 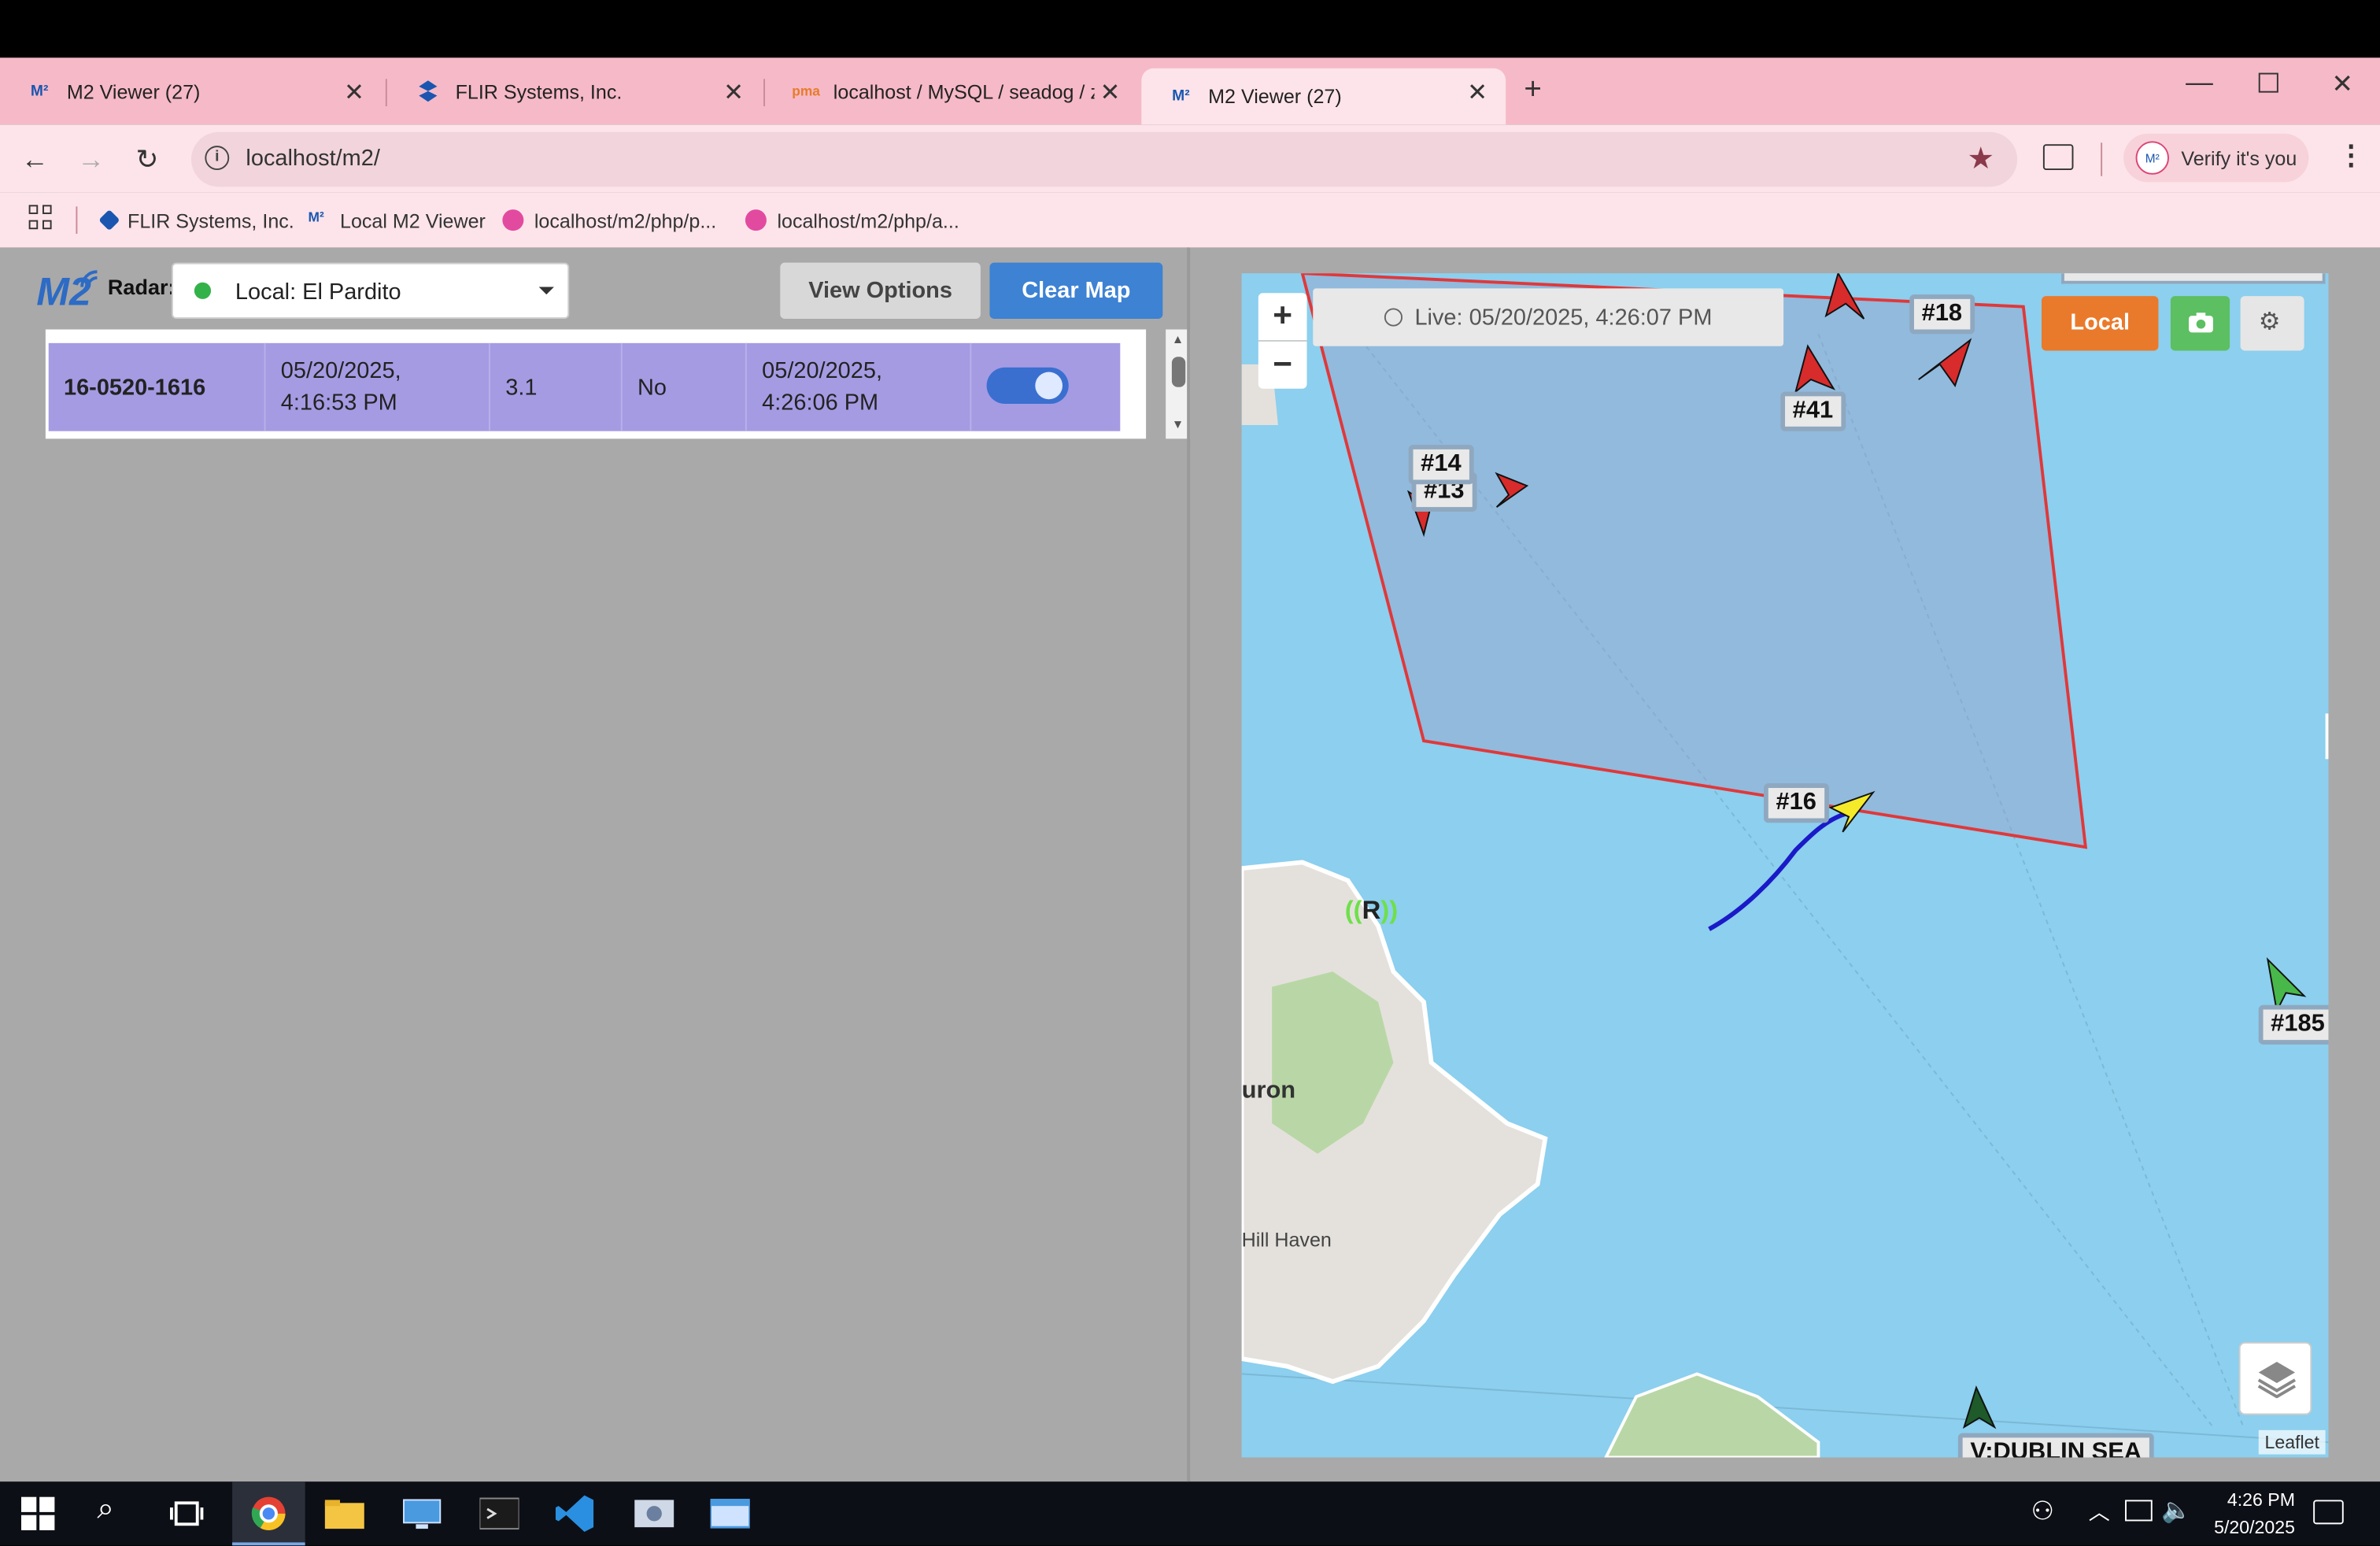 What do you see at coordinates (1353, 910) in the screenshot?
I see `signal-left-icon: ((` at bounding box center [1353, 910].